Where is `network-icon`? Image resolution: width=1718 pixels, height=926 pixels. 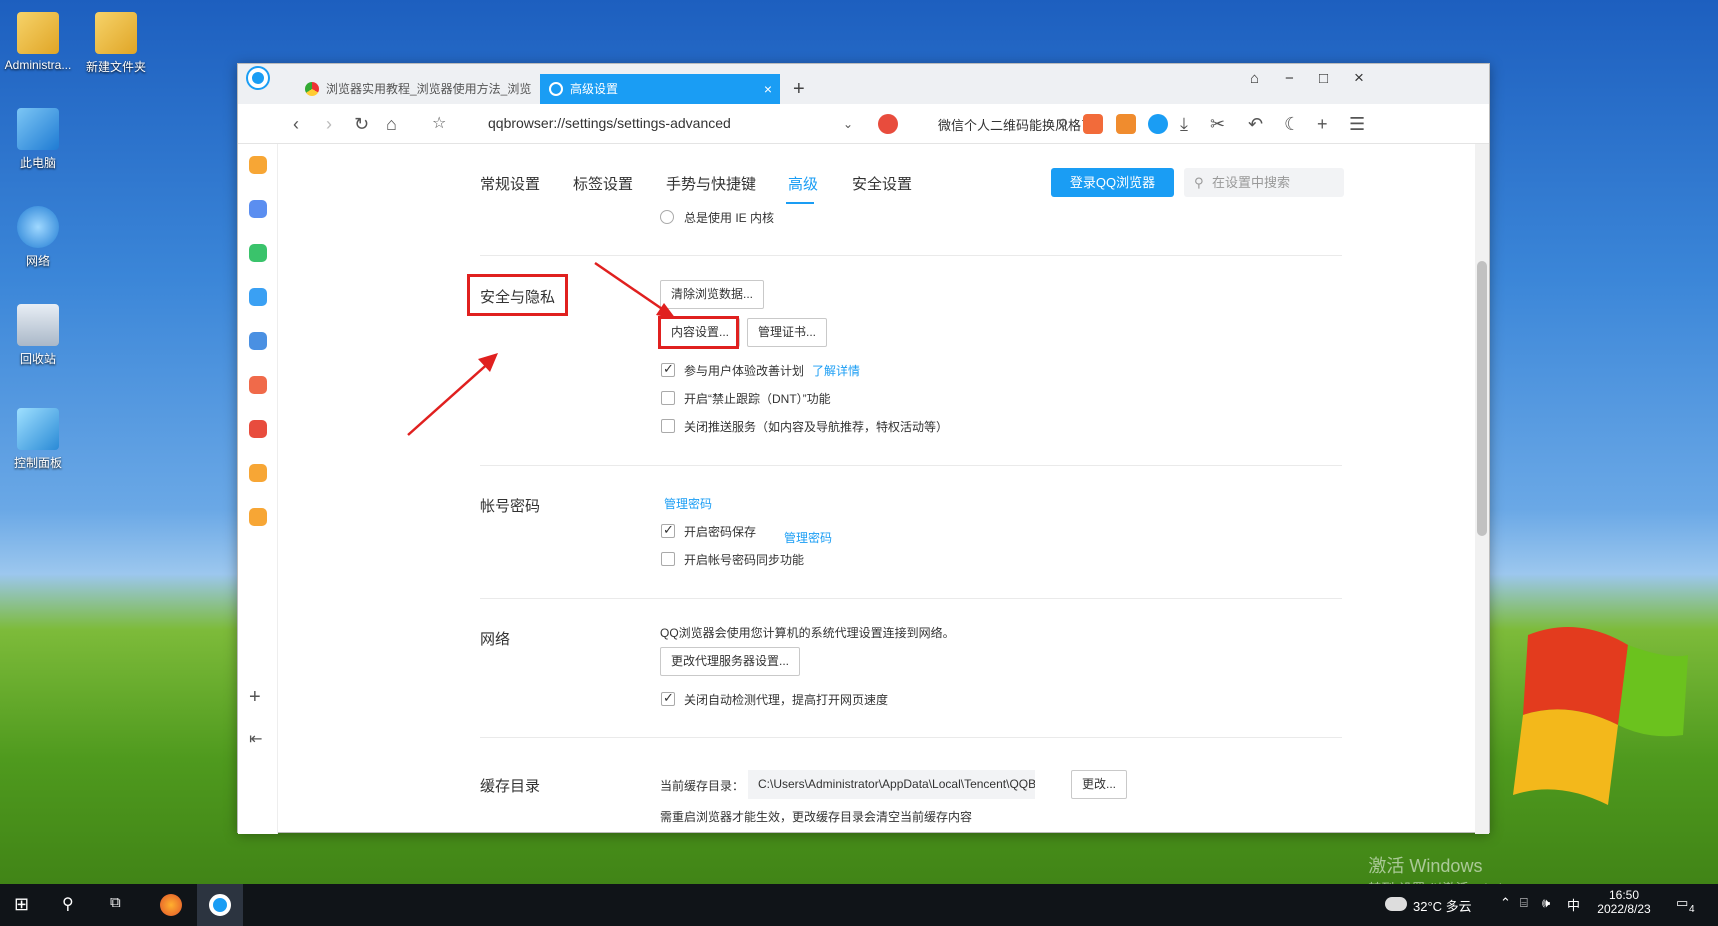 network-icon is located at coordinates (38, 227).